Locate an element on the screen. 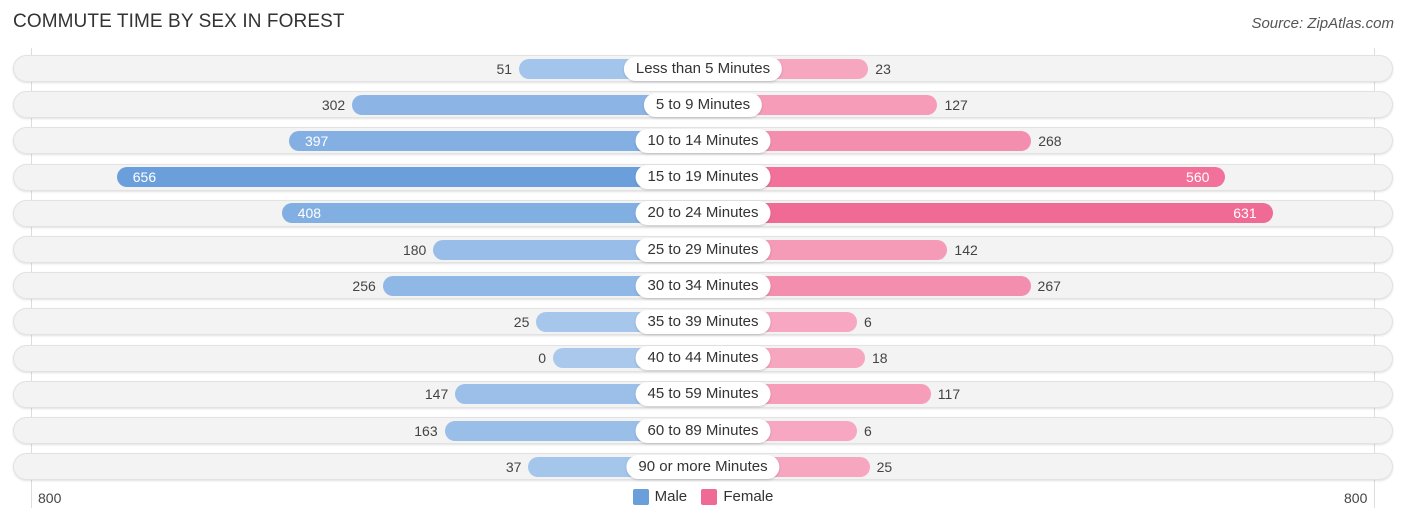 This screenshot has height=523, width=1406. value-label-male: 163 is located at coordinates (426, 430).